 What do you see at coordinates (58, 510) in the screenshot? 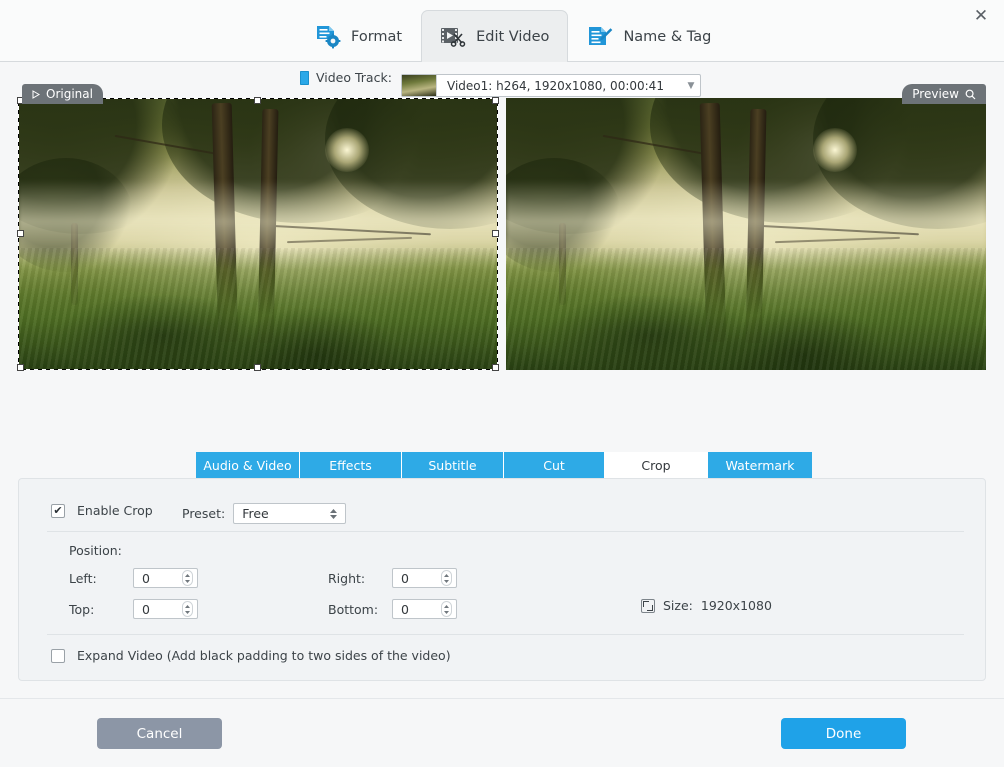
I see `enable-crop-checkbox: ✔` at bounding box center [58, 510].